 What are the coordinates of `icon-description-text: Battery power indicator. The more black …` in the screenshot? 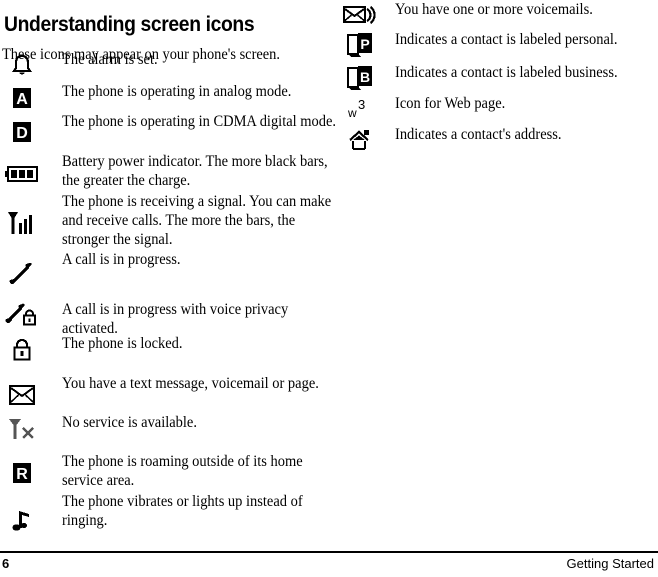 It's located at (195, 171).